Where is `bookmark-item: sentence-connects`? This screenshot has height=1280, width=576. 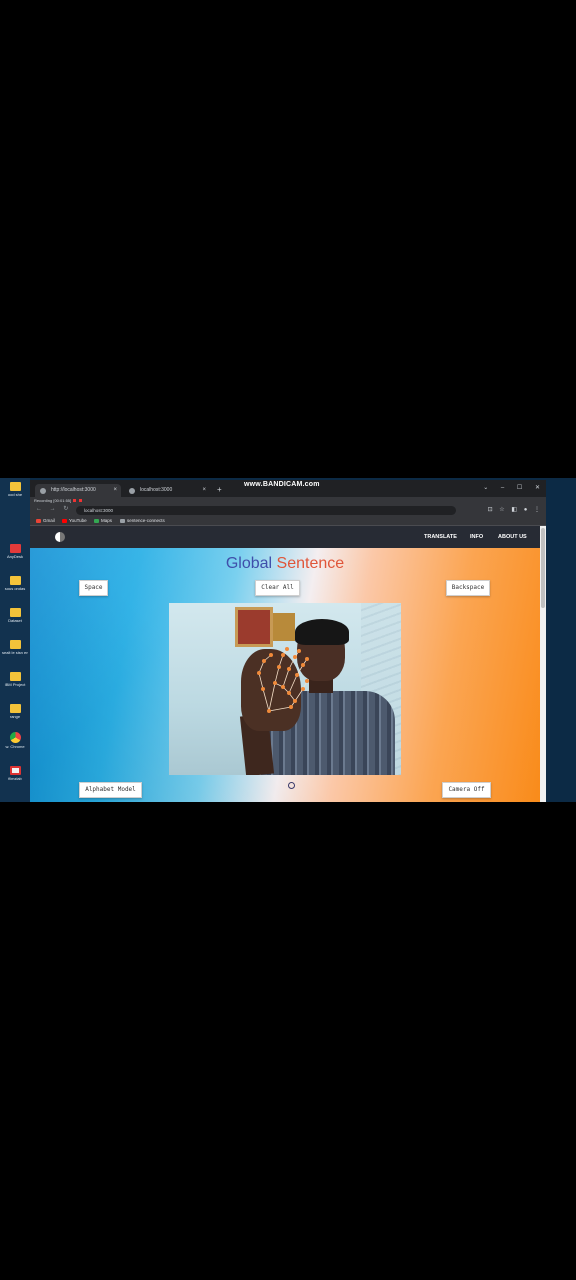 bookmark-item: sentence-connects is located at coordinates (142, 521).